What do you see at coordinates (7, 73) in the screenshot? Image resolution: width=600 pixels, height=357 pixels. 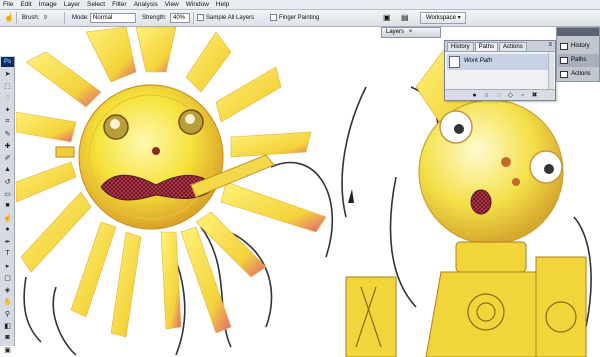 I see `move-tool-icon: ➤` at bounding box center [7, 73].